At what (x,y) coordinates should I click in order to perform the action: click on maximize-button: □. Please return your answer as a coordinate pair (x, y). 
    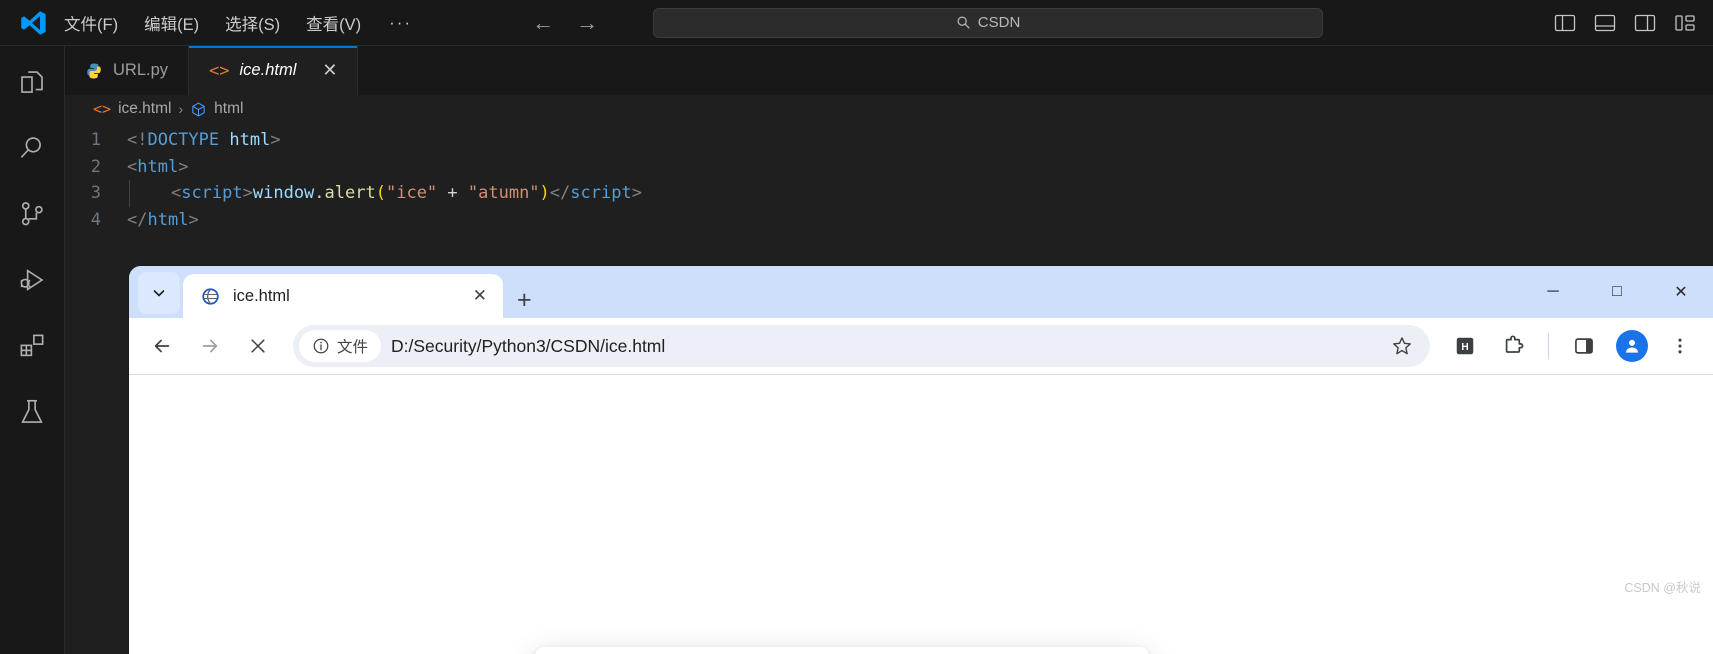
    Looking at the image, I should click on (1617, 292).